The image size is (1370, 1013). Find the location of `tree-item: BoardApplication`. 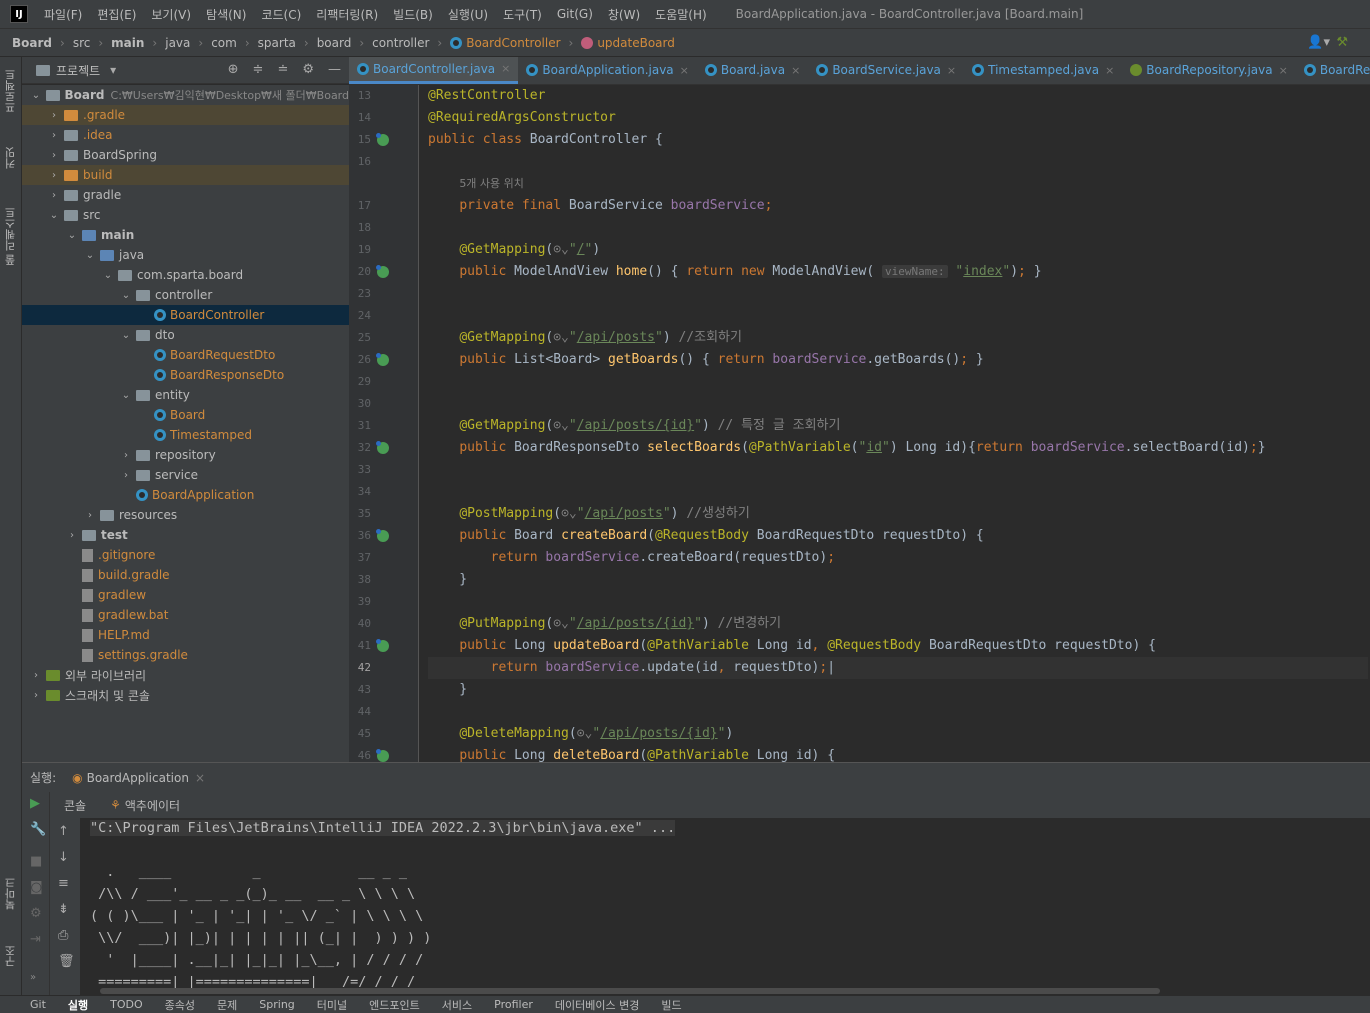

tree-item: BoardApplication is located at coordinates (185, 495).